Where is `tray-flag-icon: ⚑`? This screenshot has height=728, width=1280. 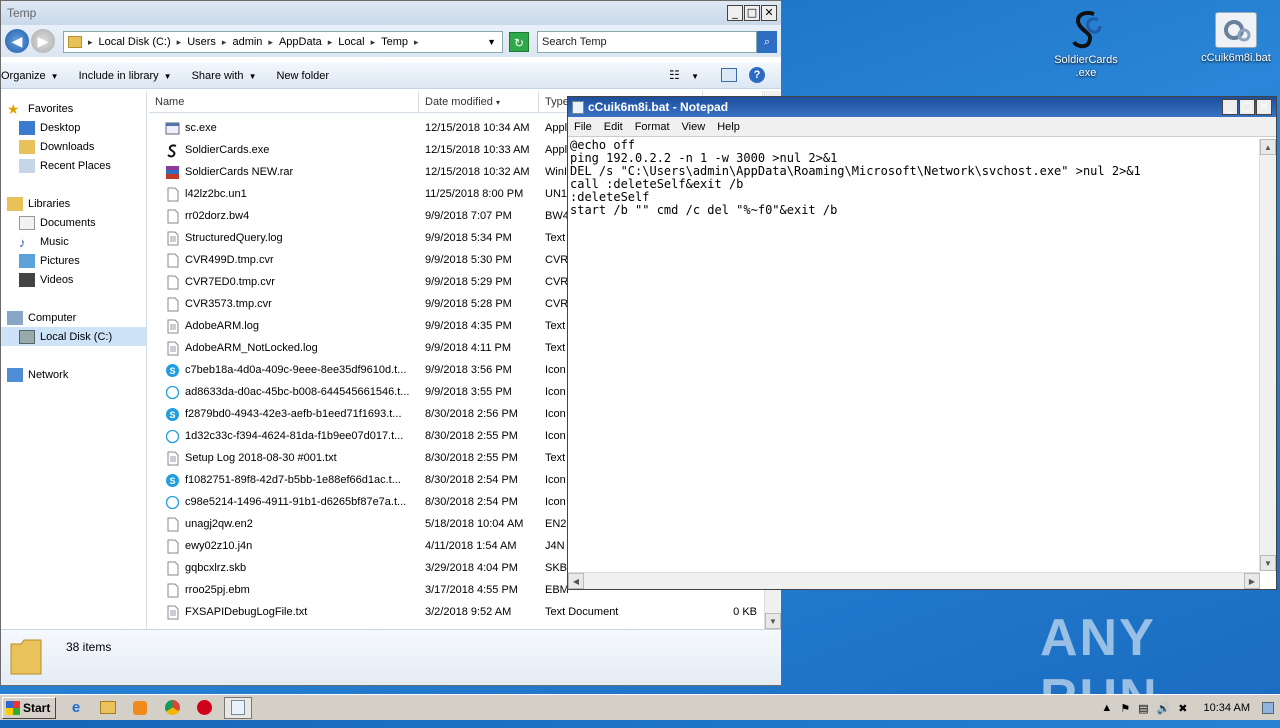
tray-flag-icon: ⚑ is located at coordinates (1125, 708).